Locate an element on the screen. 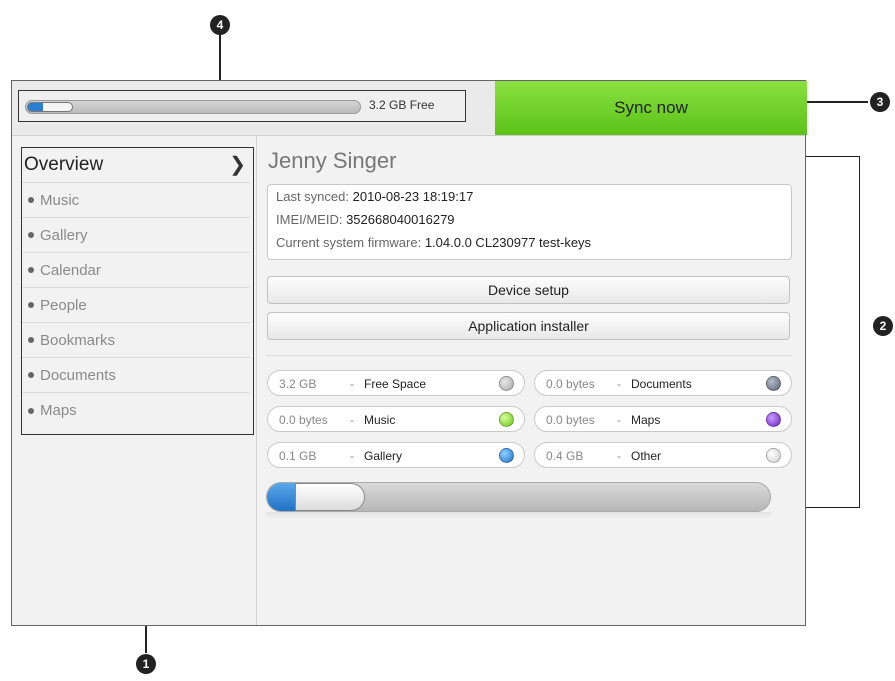 The height and width of the screenshot is (681, 895). callout-2: 2 is located at coordinates (883, 326).